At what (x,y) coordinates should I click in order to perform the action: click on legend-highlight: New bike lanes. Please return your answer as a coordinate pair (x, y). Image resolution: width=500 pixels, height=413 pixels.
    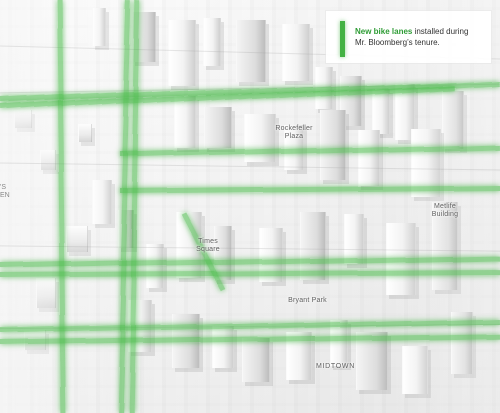
    Looking at the image, I should click on (384, 31).